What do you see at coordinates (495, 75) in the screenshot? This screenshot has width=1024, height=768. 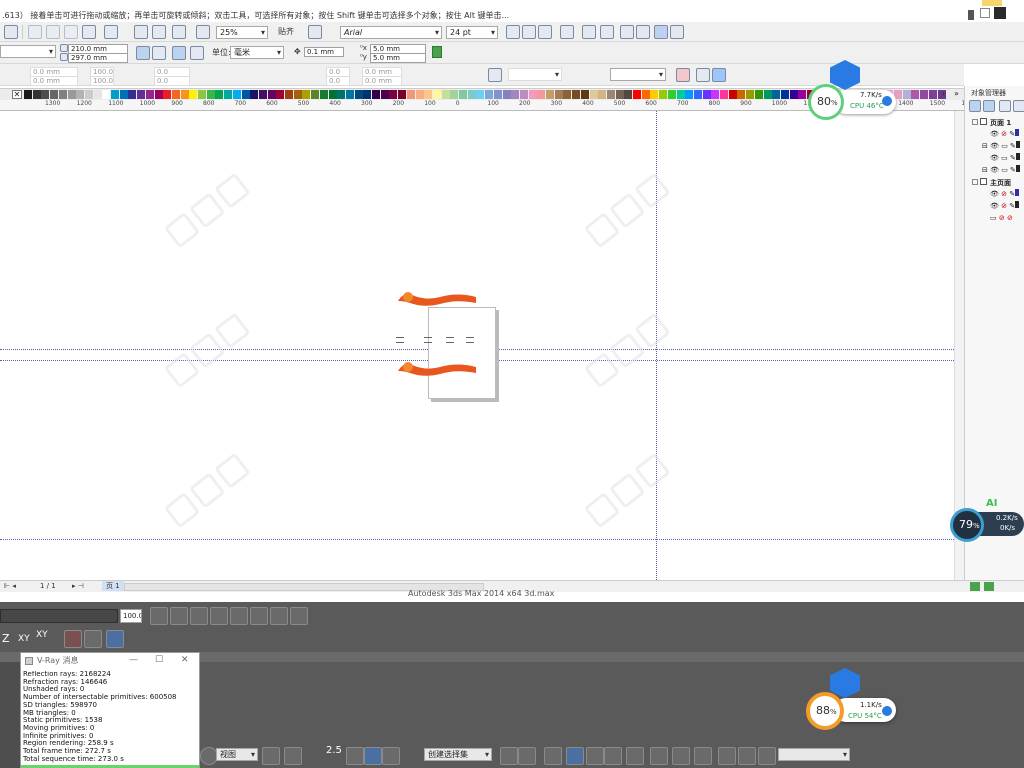 I see `wrap-icon` at bounding box center [495, 75].